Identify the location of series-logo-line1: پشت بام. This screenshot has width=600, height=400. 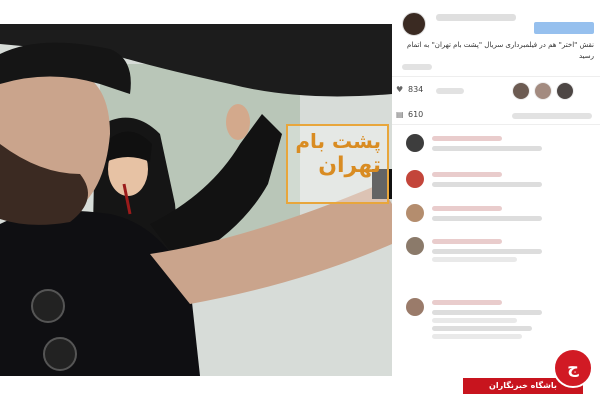
(338, 141).